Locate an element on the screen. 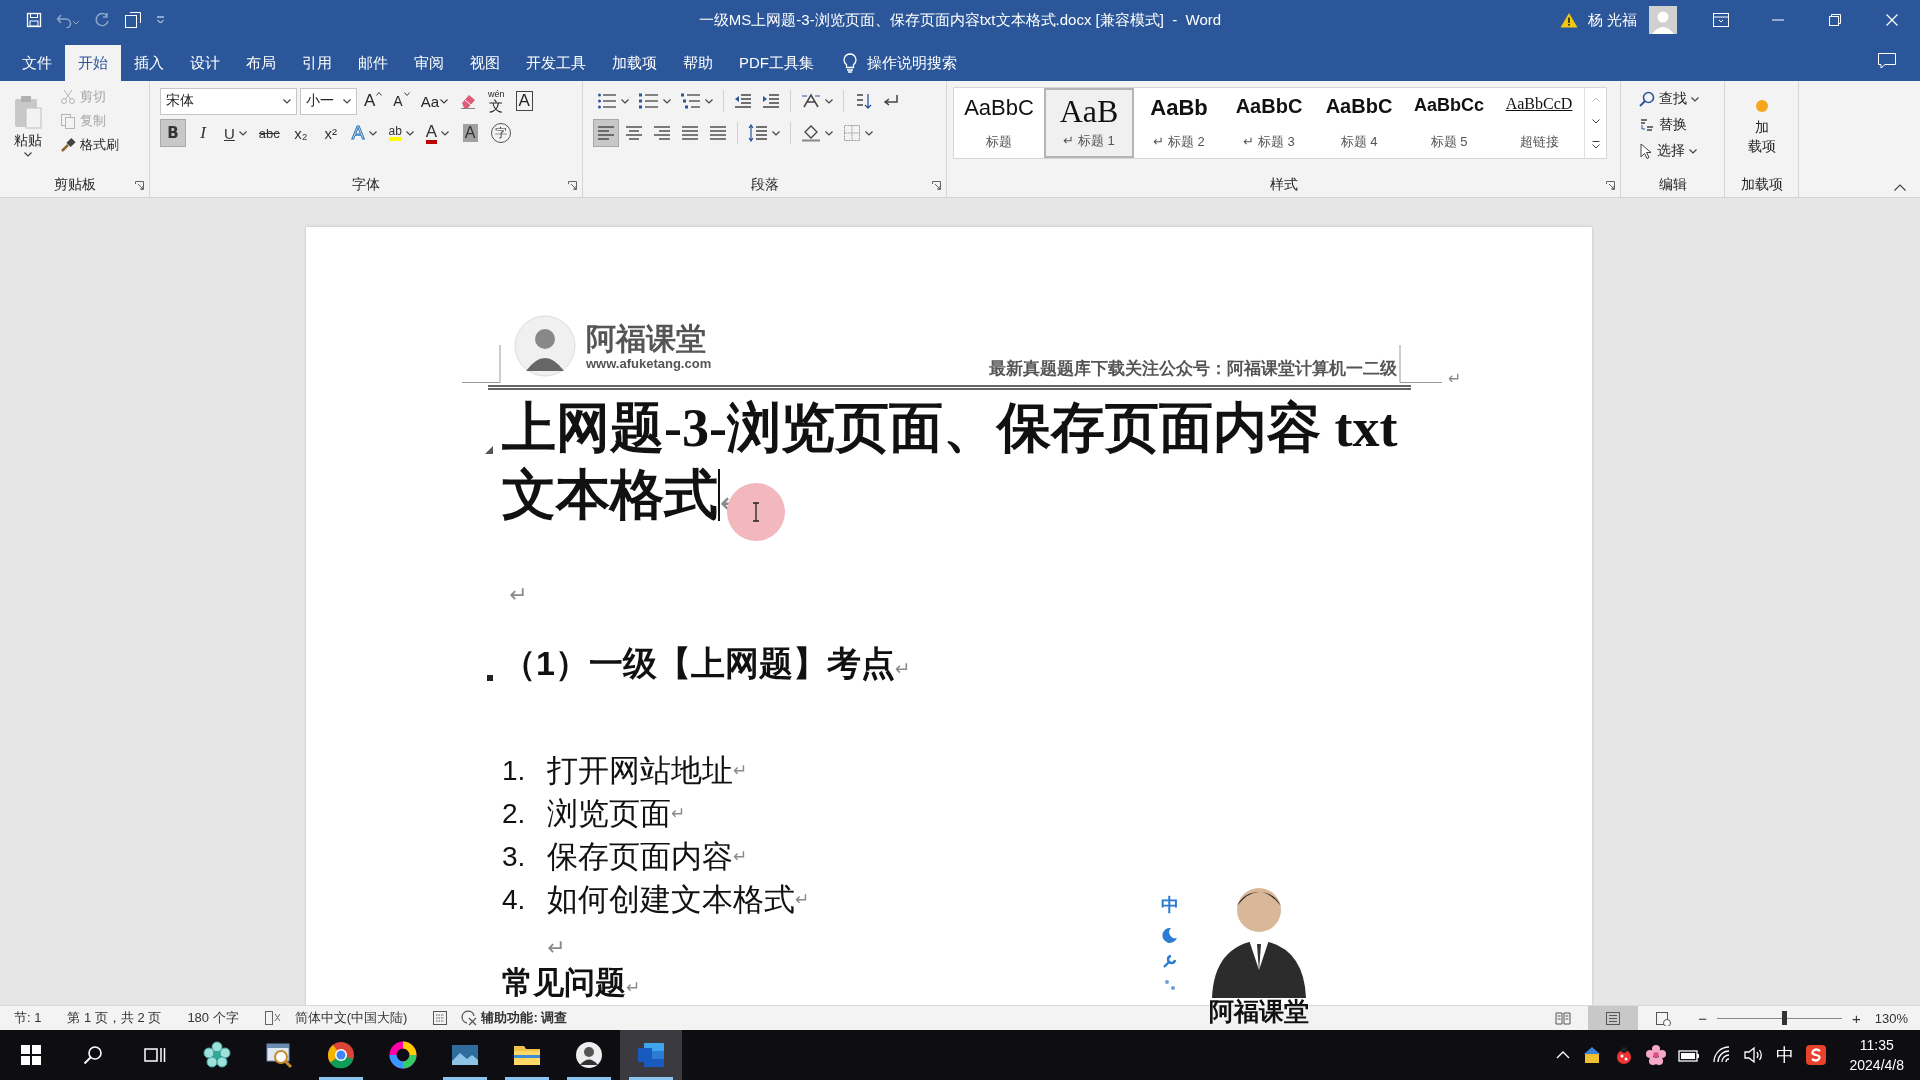 The height and width of the screenshot is (1080, 1920). subscript-button: x₂ is located at coordinates (300, 133).